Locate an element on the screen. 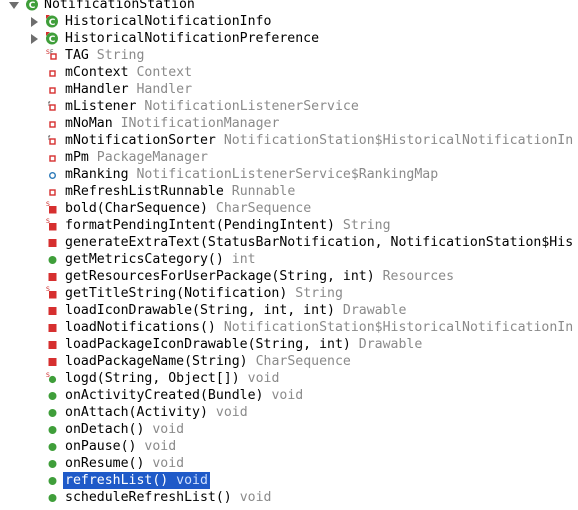  tree-item-label: mContext Context is located at coordinates (128, 72).